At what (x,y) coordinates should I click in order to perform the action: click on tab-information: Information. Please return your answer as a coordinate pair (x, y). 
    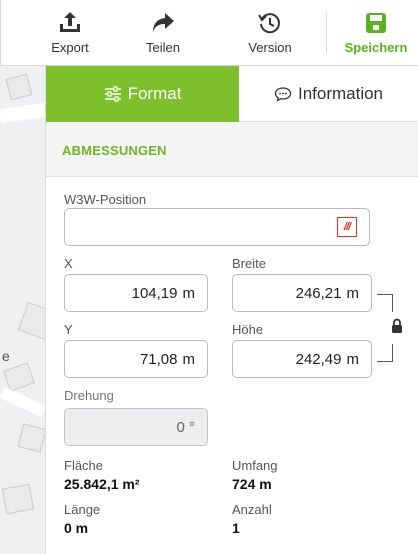
    Looking at the image, I should click on (328, 94).